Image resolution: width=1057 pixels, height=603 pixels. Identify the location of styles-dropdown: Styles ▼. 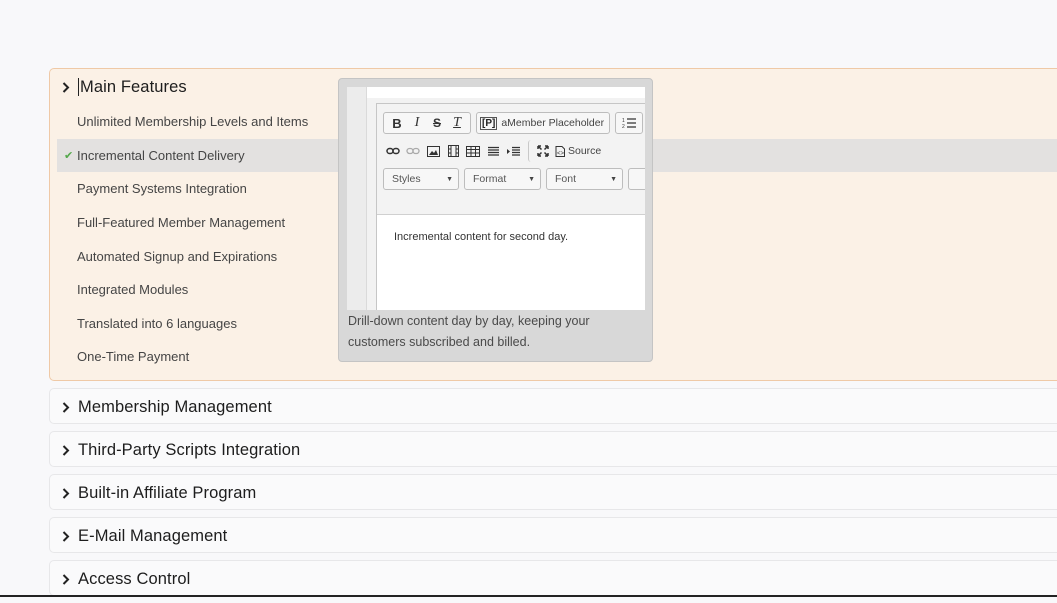
(421, 179).